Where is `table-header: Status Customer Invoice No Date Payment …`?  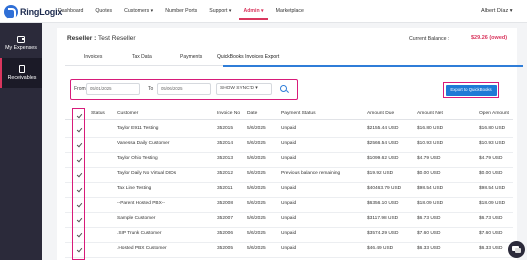 table-header: Status Customer Invoice No Date Payment … is located at coordinates (289, 114).